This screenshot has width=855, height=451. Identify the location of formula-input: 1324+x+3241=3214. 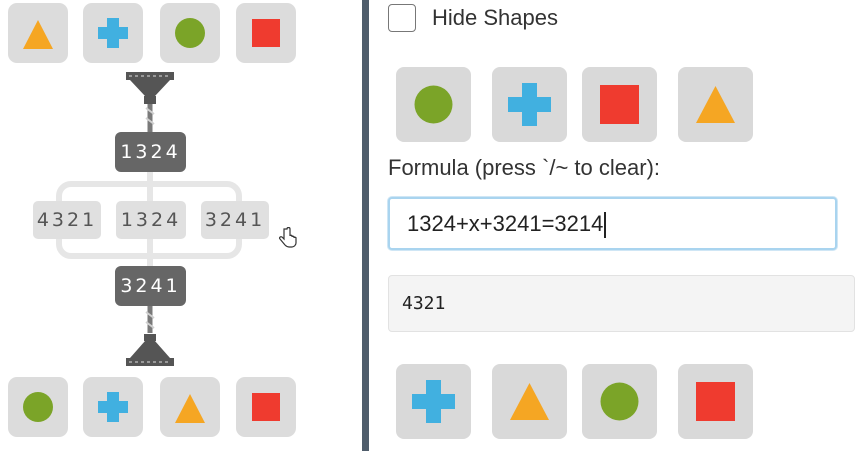
(612, 223).